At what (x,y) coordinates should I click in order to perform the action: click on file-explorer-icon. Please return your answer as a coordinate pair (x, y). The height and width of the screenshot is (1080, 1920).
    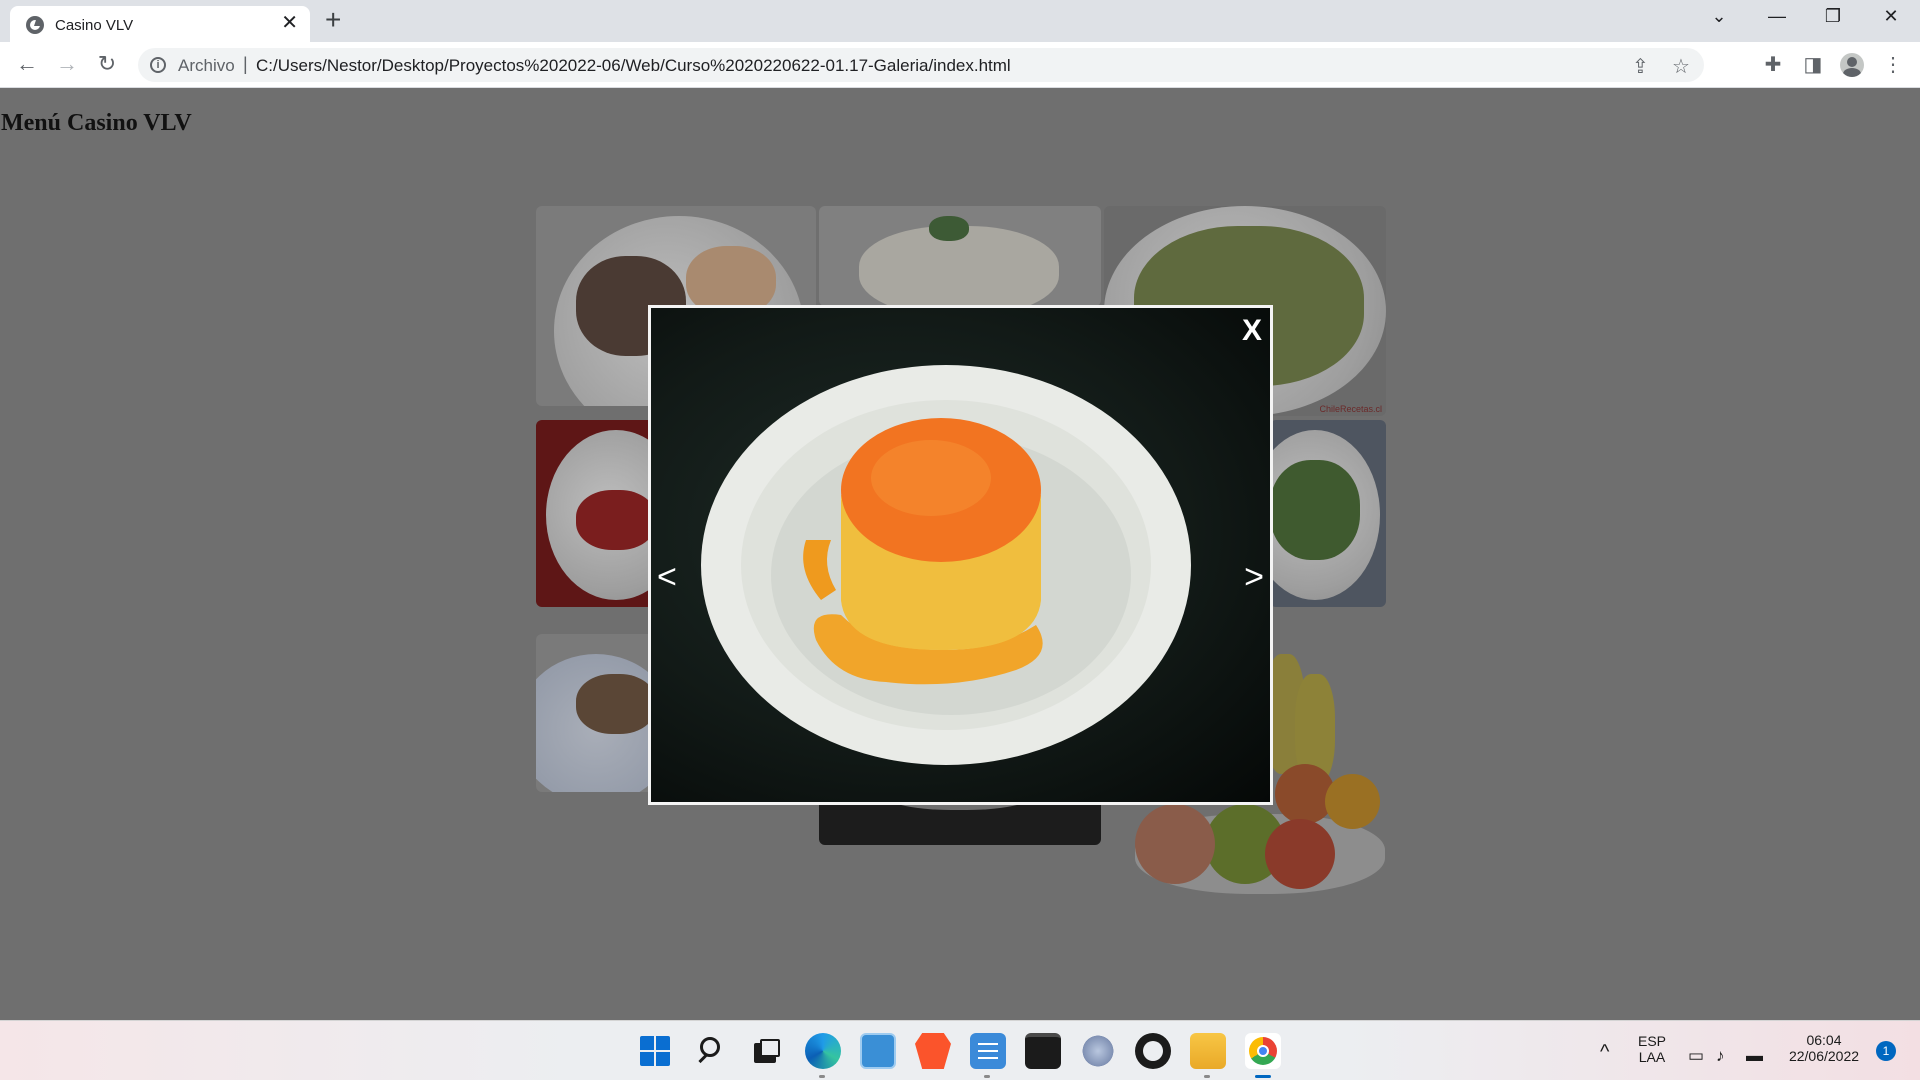
    Looking at the image, I should click on (1208, 1055).